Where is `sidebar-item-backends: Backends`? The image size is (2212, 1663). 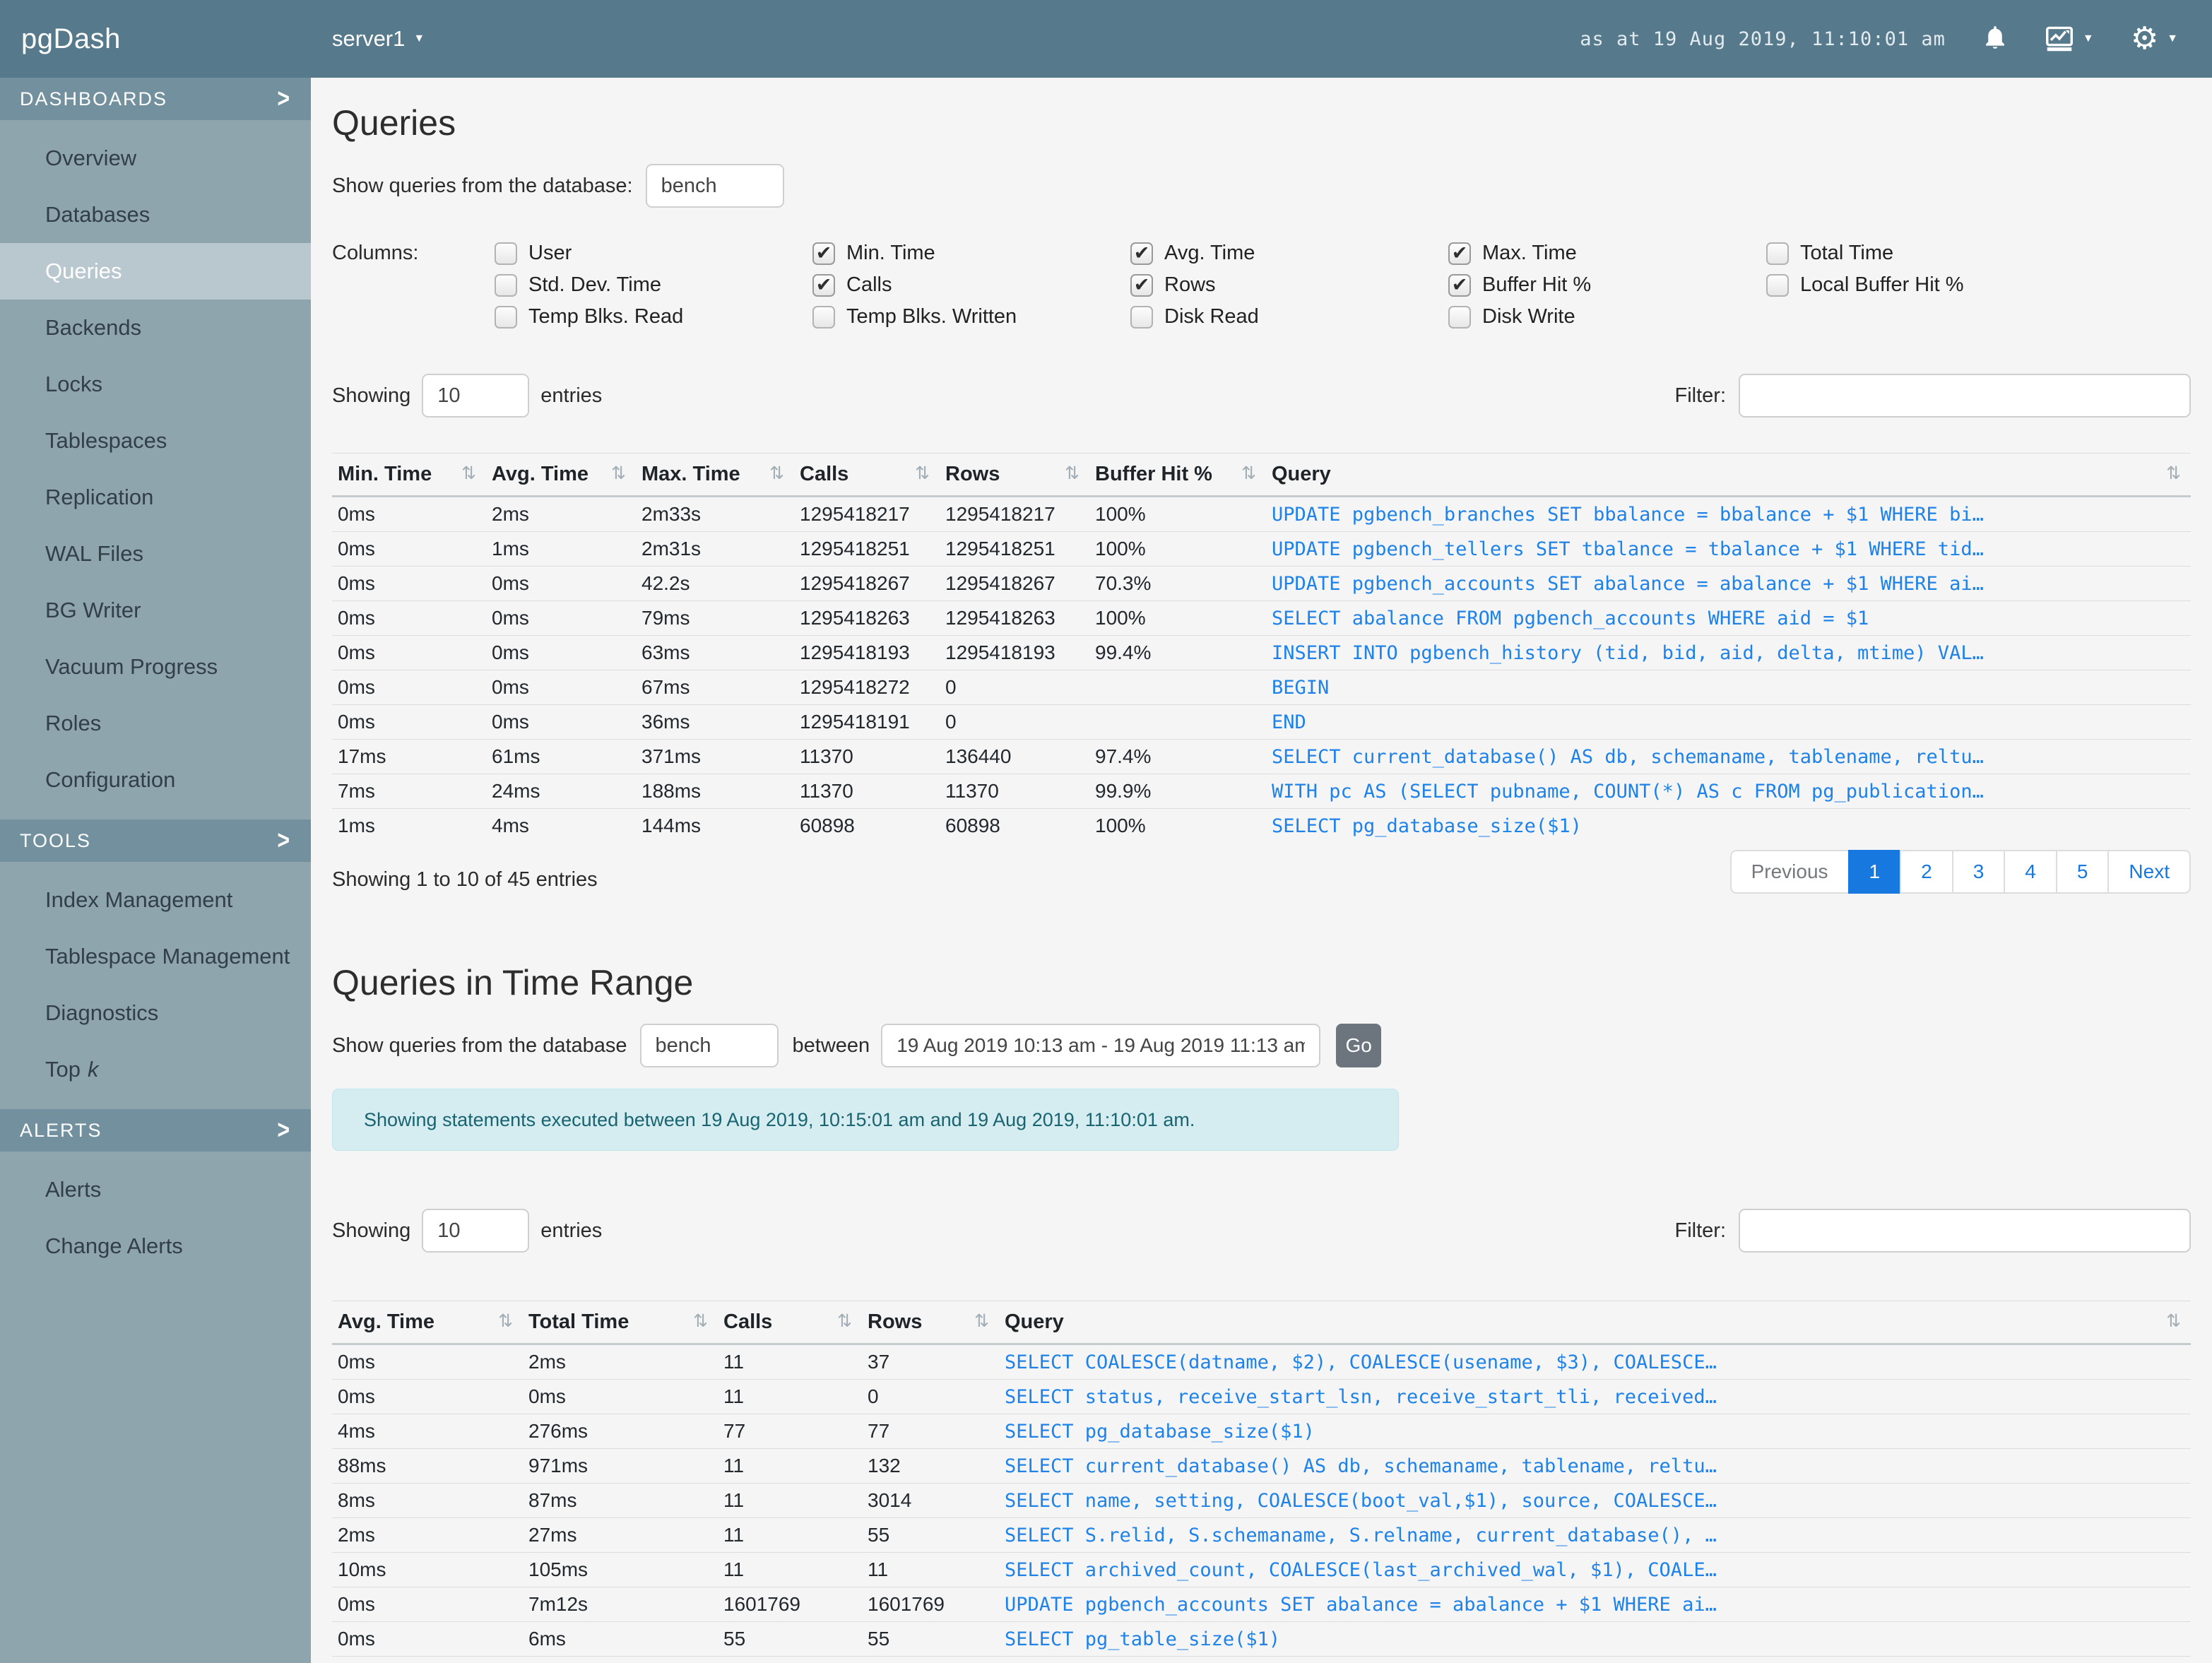
sidebar-item-backends: Backends is located at coordinates (155, 328).